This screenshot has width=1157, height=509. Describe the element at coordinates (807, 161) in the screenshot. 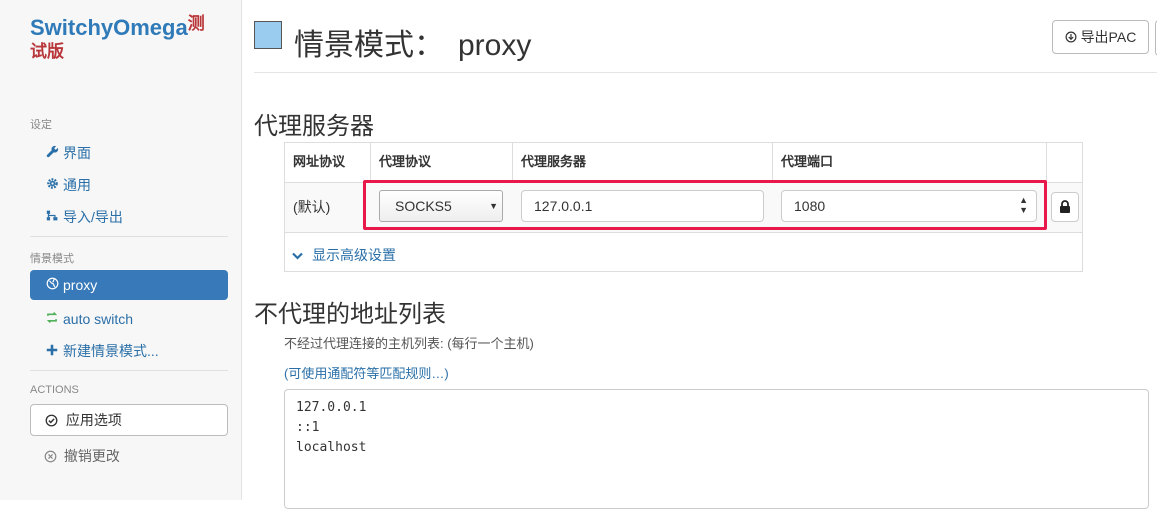

I see `column-header-port: 代理端口` at that location.